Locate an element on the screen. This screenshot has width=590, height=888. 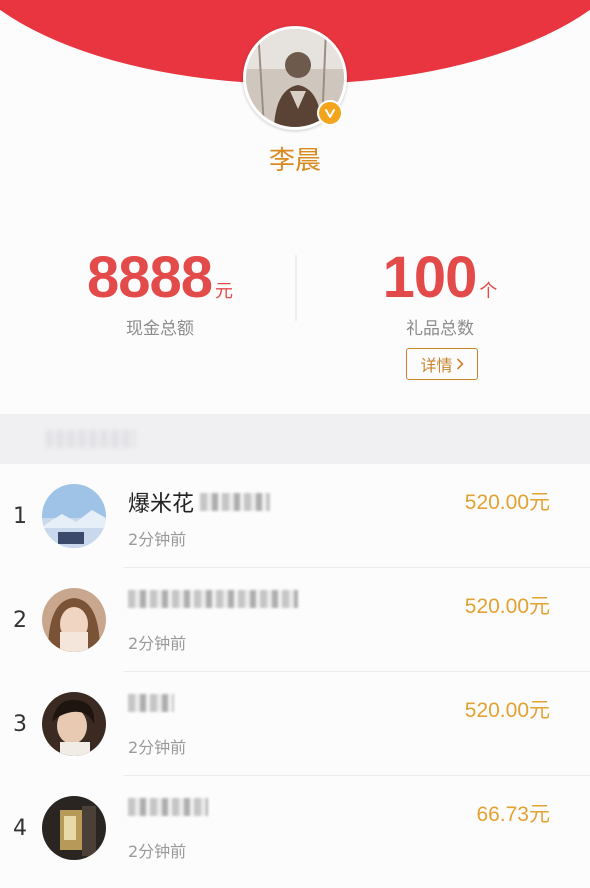
stat-divider is located at coordinates (296, 288).